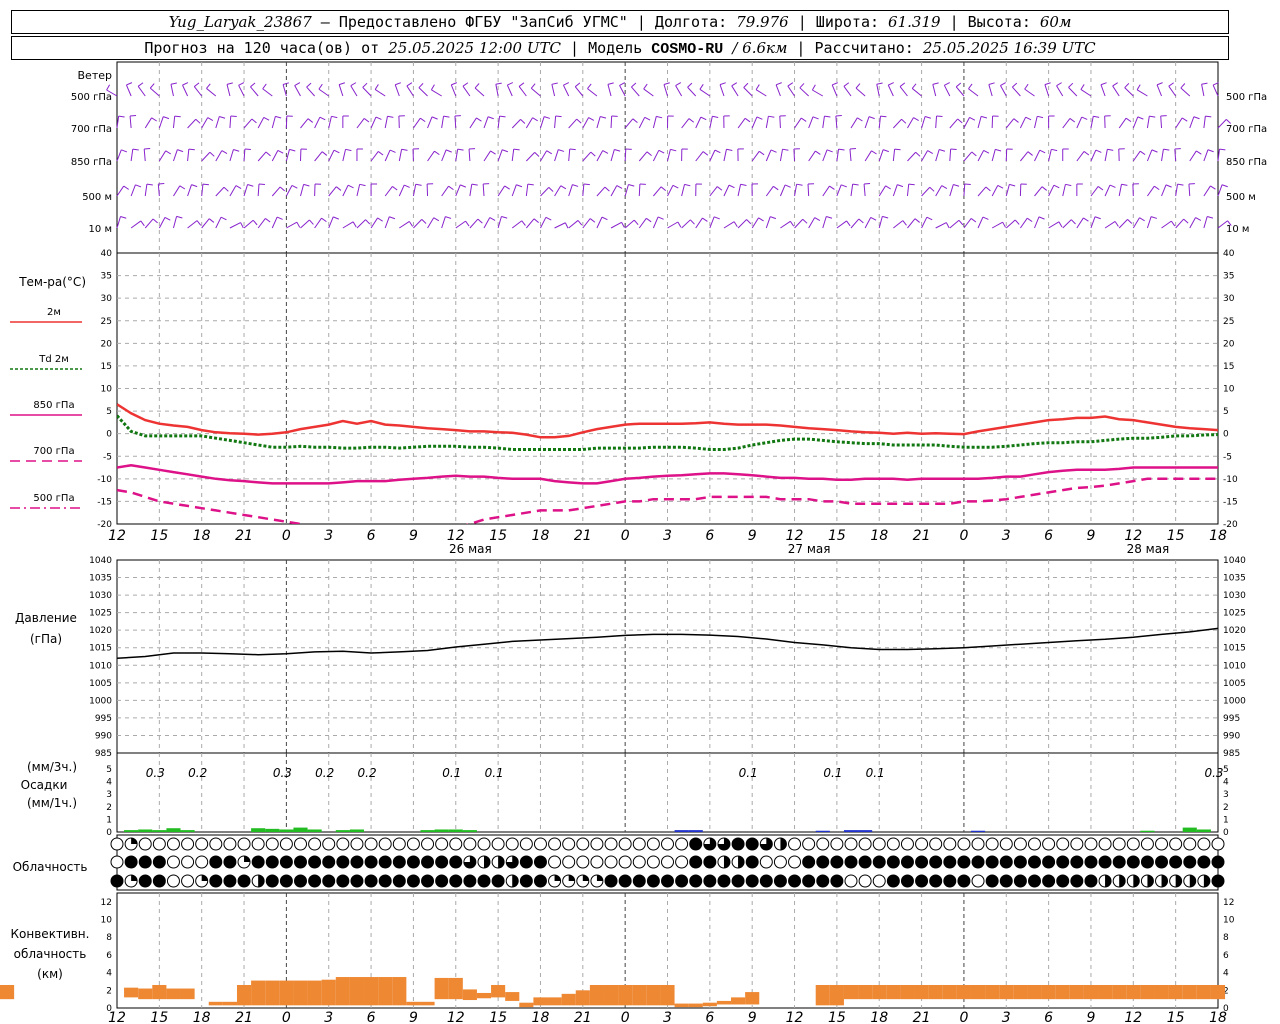  What do you see at coordinates (104, 525) in the screenshot?
I see `y-tick-label-temp: -20` at bounding box center [104, 525].